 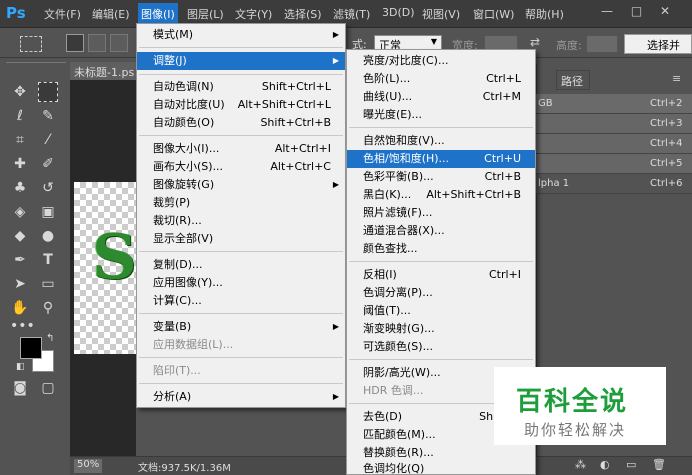 What do you see at coordinates (241, 149) in the screenshot?
I see `menu-item-image-size: 图像大小(I)... Alt+Ctrl+I` at bounding box center [241, 149].